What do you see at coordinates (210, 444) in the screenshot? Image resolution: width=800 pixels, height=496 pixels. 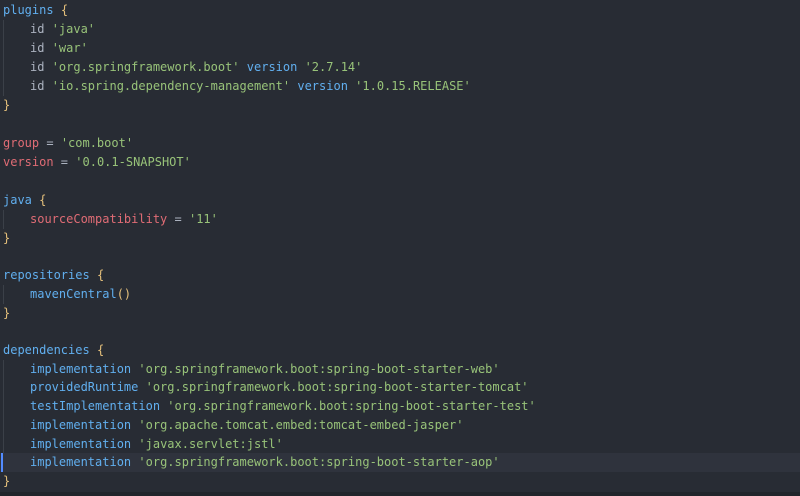 I see `dependency-string: 'javax.servlet:jstl'` at bounding box center [210, 444].